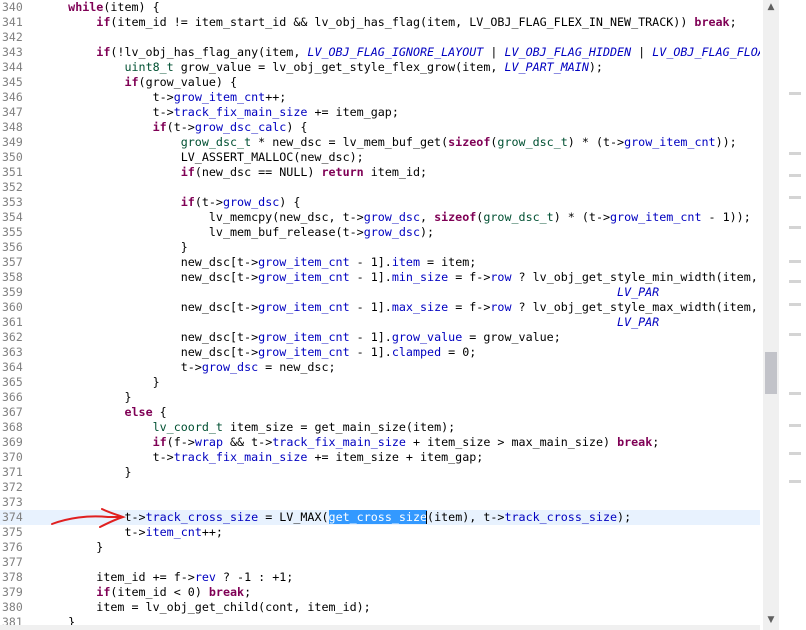 The width and height of the screenshot is (806, 630). Describe the element at coordinates (380, 7) in the screenshot. I see `code-line: 340 while(item) {` at that location.